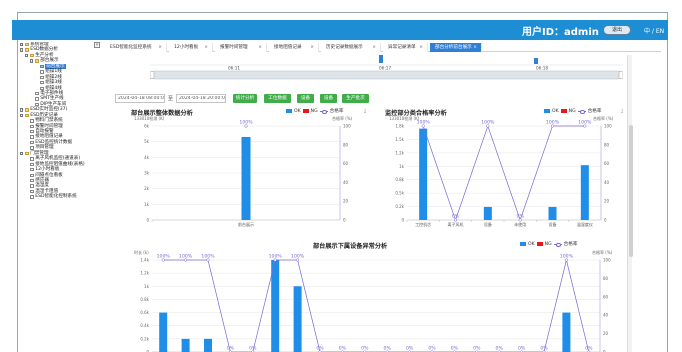 This screenshot has width=682, height=352. Describe the element at coordinates (201, 98) in the screenshot. I see `end-time-input` at that location.